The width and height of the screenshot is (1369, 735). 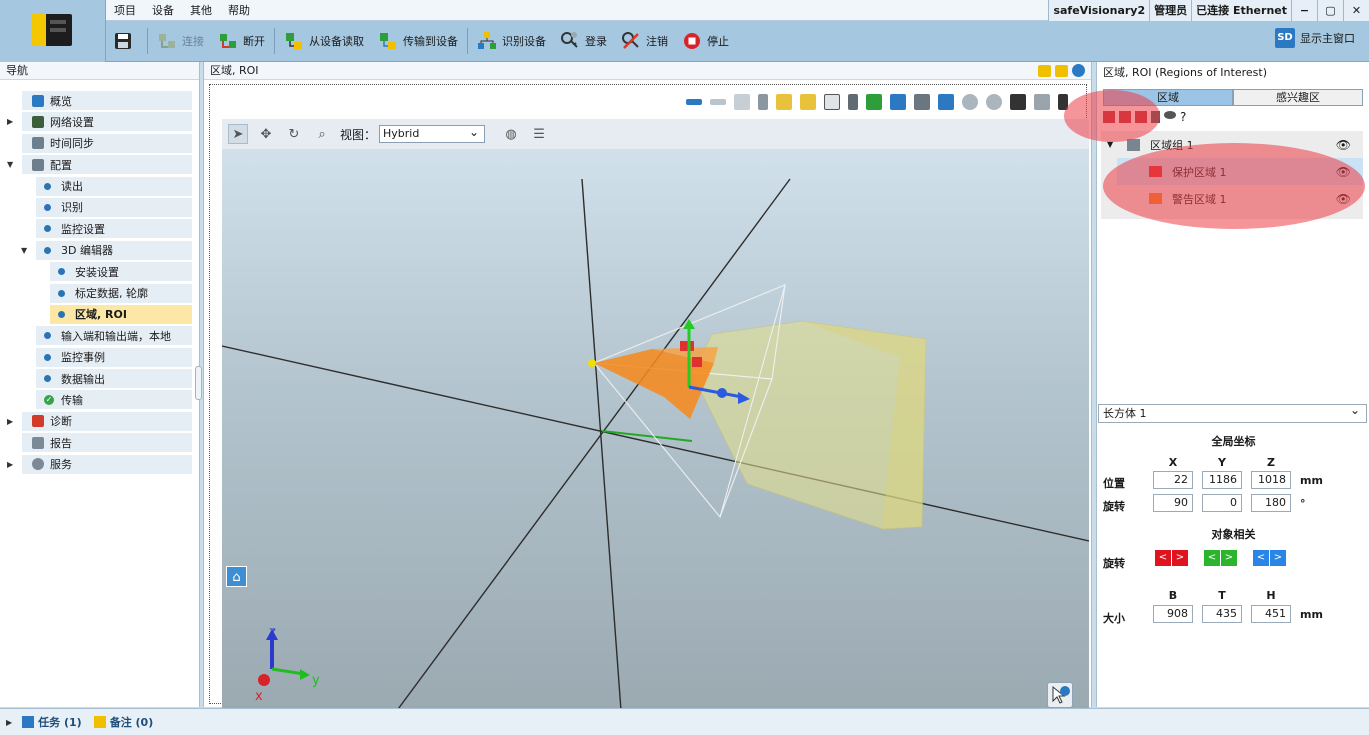 What do you see at coordinates (121, 293) in the screenshot?
I see `nav-item-calibration: 标定数据, 轮廓` at bounding box center [121, 293].